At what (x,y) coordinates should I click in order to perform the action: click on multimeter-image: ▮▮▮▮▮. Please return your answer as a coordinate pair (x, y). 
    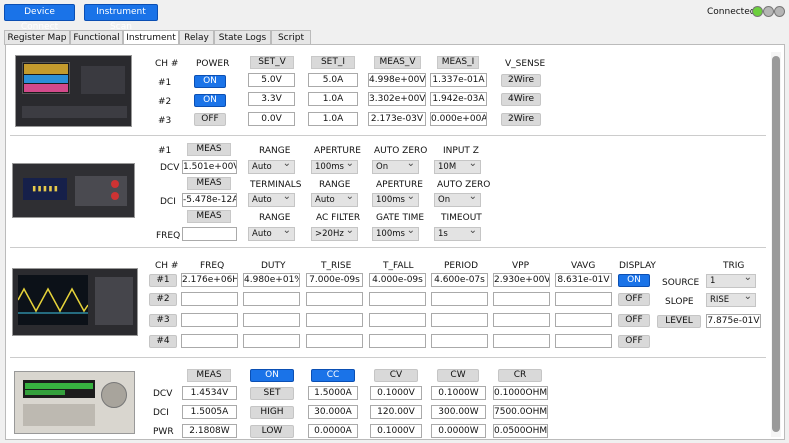
    Looking at the image, I should click on (73, 190).